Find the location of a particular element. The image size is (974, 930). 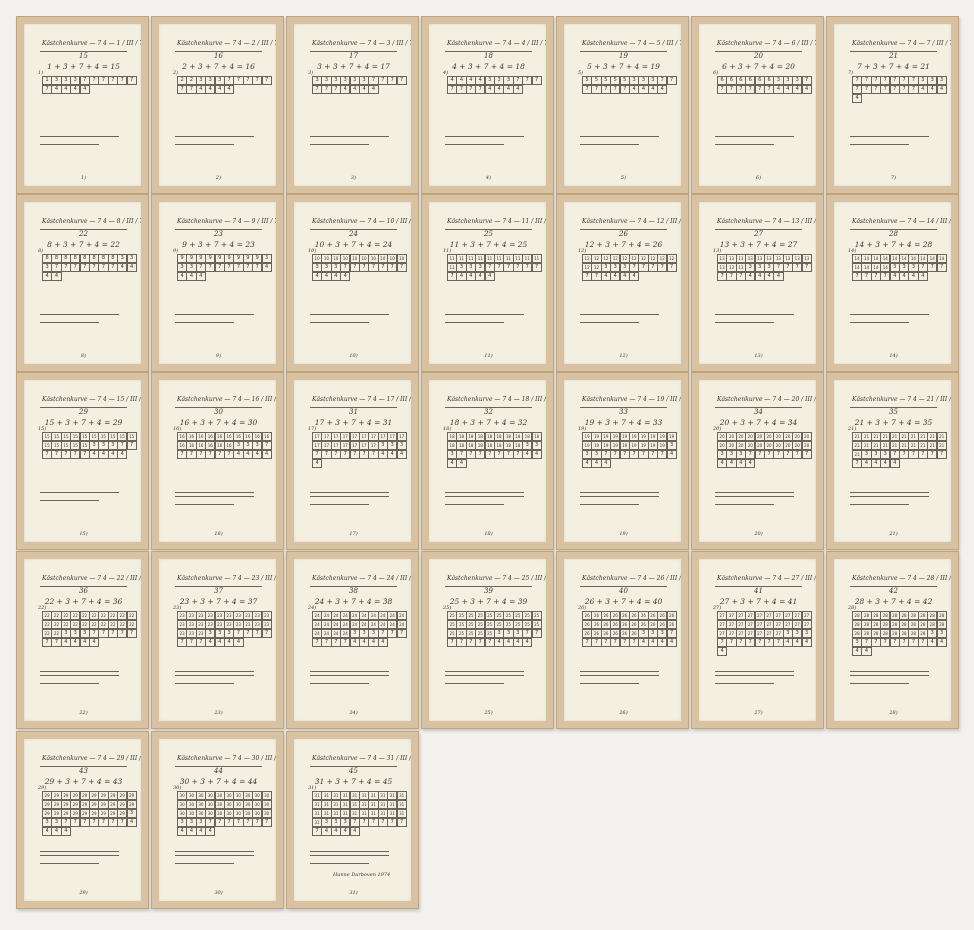

page-number: 7) is located at coordinates (893, 178).